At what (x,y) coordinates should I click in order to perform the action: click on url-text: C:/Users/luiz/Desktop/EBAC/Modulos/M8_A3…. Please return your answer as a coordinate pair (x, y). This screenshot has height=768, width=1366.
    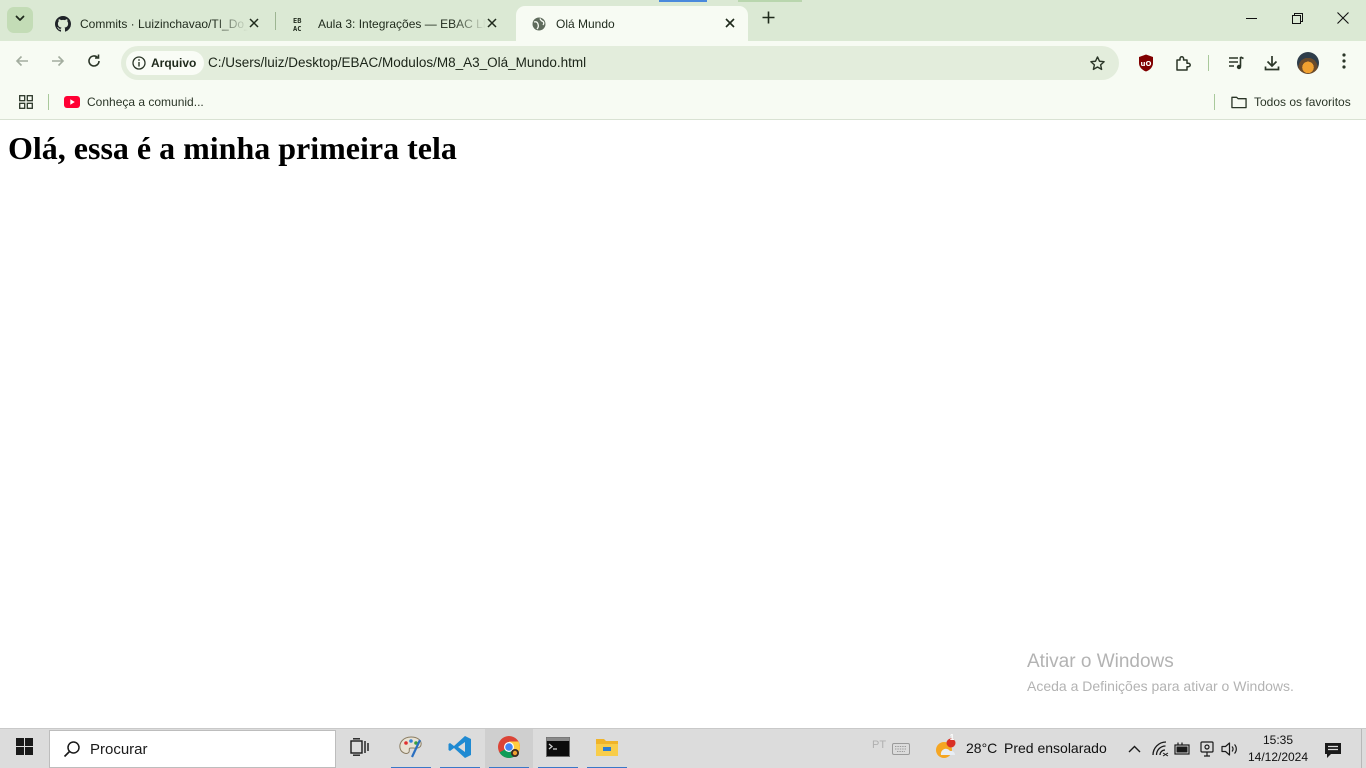
    Looking at the image, I should click on (397, 63).